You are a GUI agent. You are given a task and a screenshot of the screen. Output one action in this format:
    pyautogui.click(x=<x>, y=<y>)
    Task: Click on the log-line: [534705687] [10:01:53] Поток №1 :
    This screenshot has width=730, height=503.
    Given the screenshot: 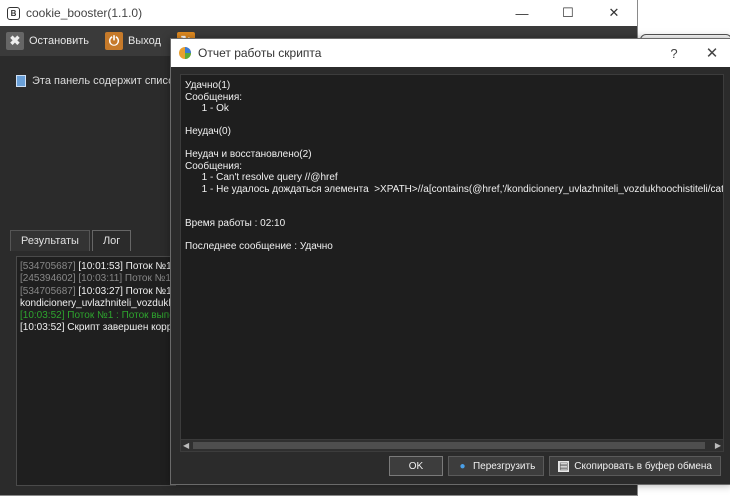 What is the action you would take?
    pyautogui.click(x=98, y=266)
    